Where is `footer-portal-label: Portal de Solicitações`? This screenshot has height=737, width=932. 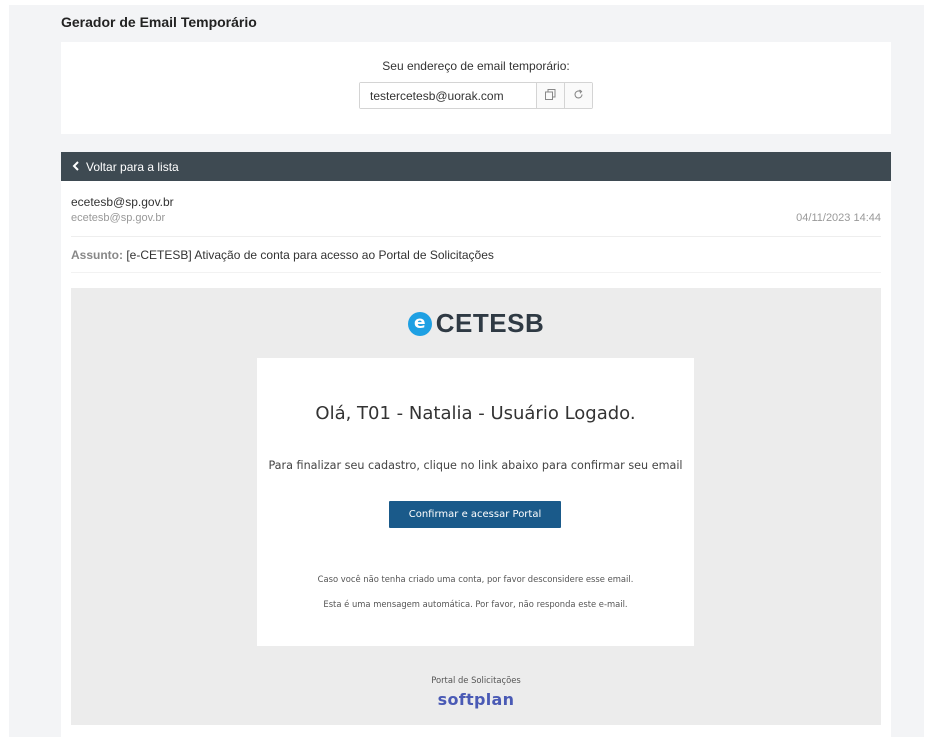
footer-portal-label: Portal de Solicitações is located at coordinates (476, 680).